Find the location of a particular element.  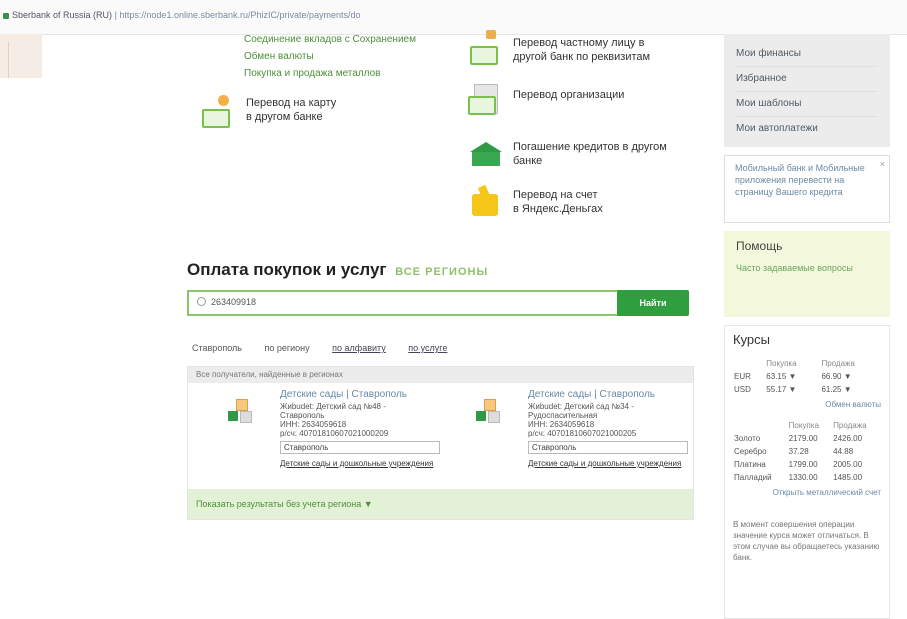

menu-my-templates: Мои шаблоны is located at coordinates (807, 104).